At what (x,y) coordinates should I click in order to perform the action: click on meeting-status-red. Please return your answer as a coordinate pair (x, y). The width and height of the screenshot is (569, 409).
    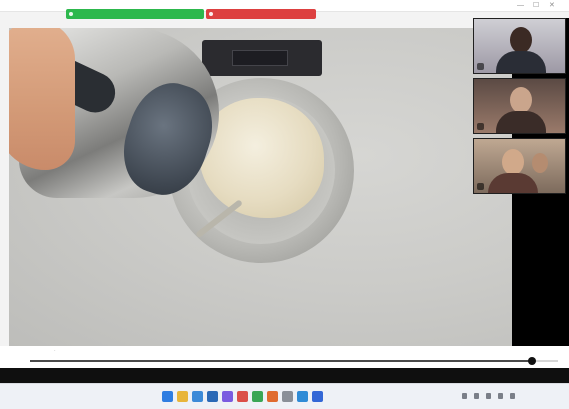
    Looking at the image, I should click on (261, 14).